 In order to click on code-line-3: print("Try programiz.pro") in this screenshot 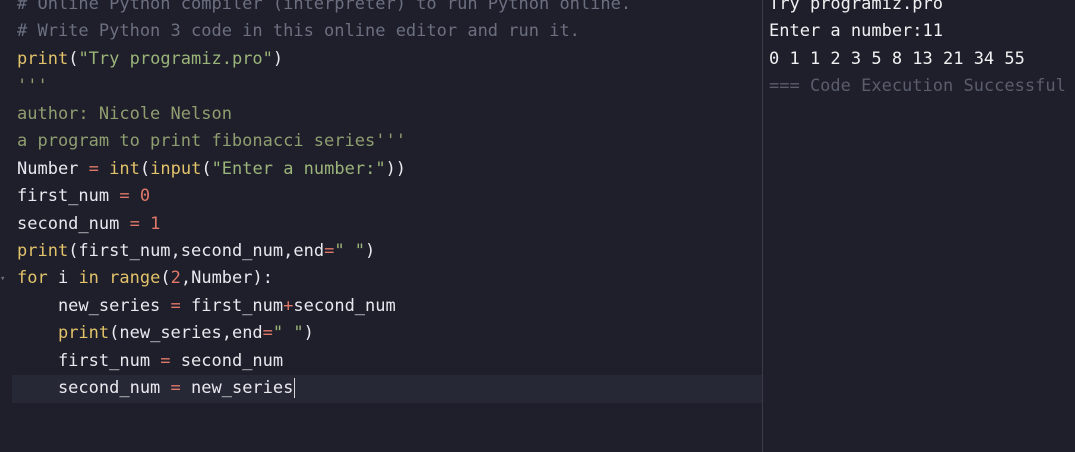, I will do `click(381, 59)`.